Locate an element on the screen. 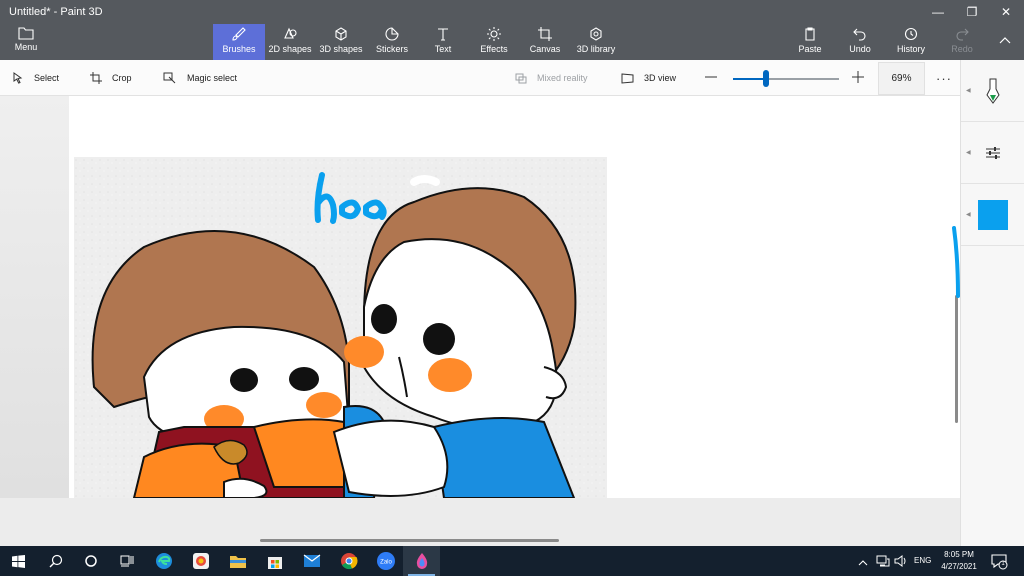  tab-label: Canvas is located at coordinates (545, 49).